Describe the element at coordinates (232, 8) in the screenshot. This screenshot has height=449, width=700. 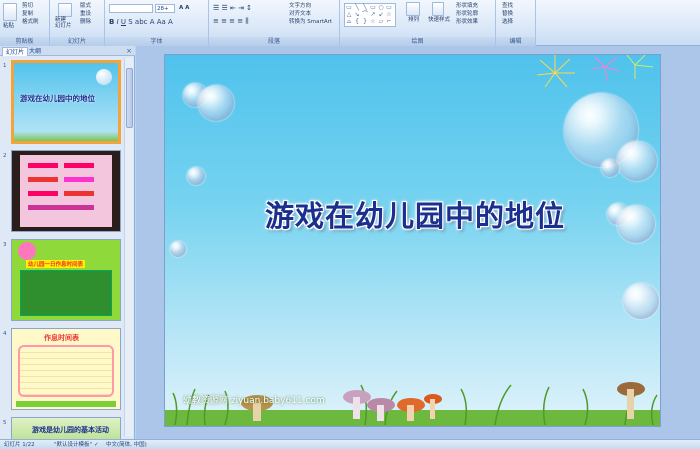
I see `list-buttons: ☰ ☰ ⇤ ⇥ ↕` at that location.